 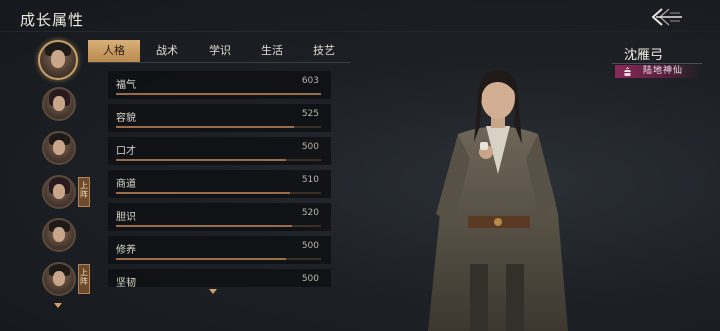 What do you see at coordinates (219, 217) in the screenshot?
I see `attribute-row: 胆识 520` at bounding box center [219, 217].